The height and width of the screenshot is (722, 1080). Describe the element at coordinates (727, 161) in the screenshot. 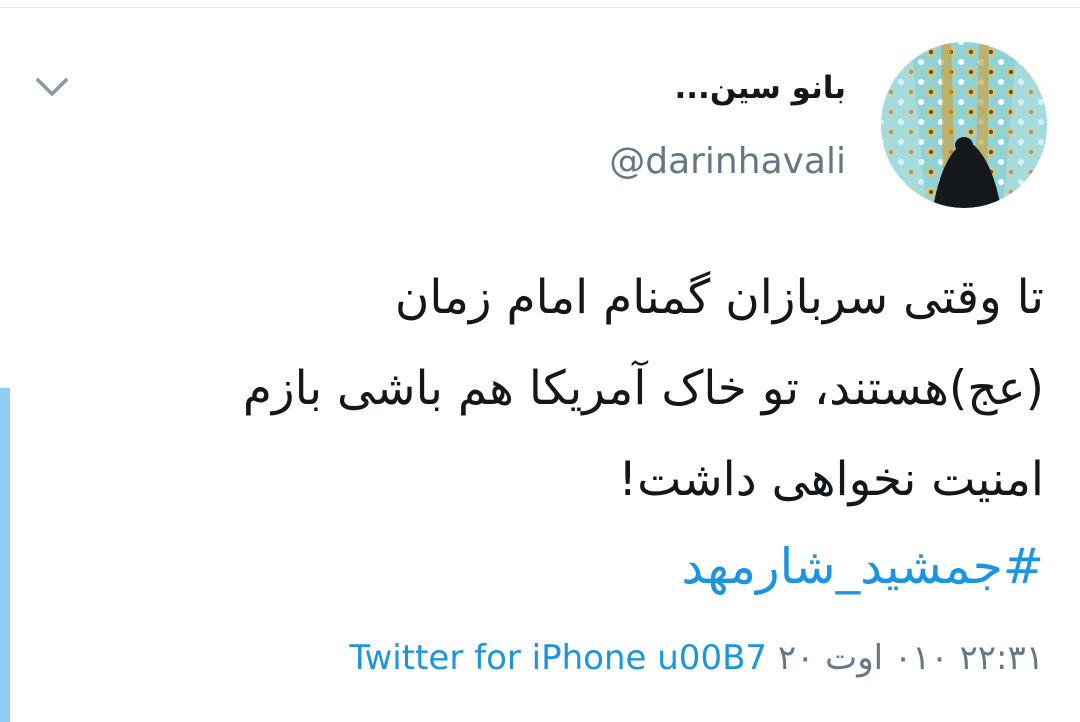

I see `author-handle: @darinhavali` at that location.